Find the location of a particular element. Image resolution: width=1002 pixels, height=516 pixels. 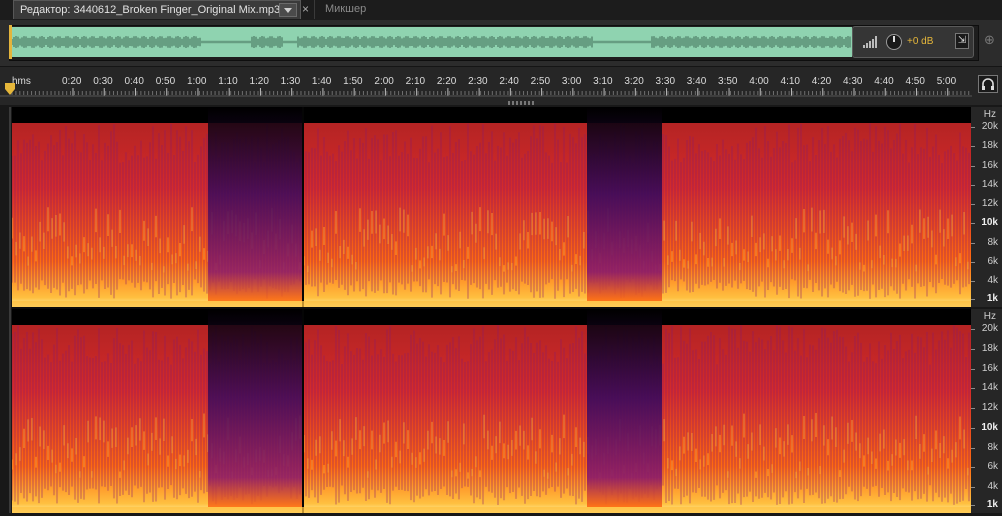

overview-waveform is located at coordinates (432, 42).